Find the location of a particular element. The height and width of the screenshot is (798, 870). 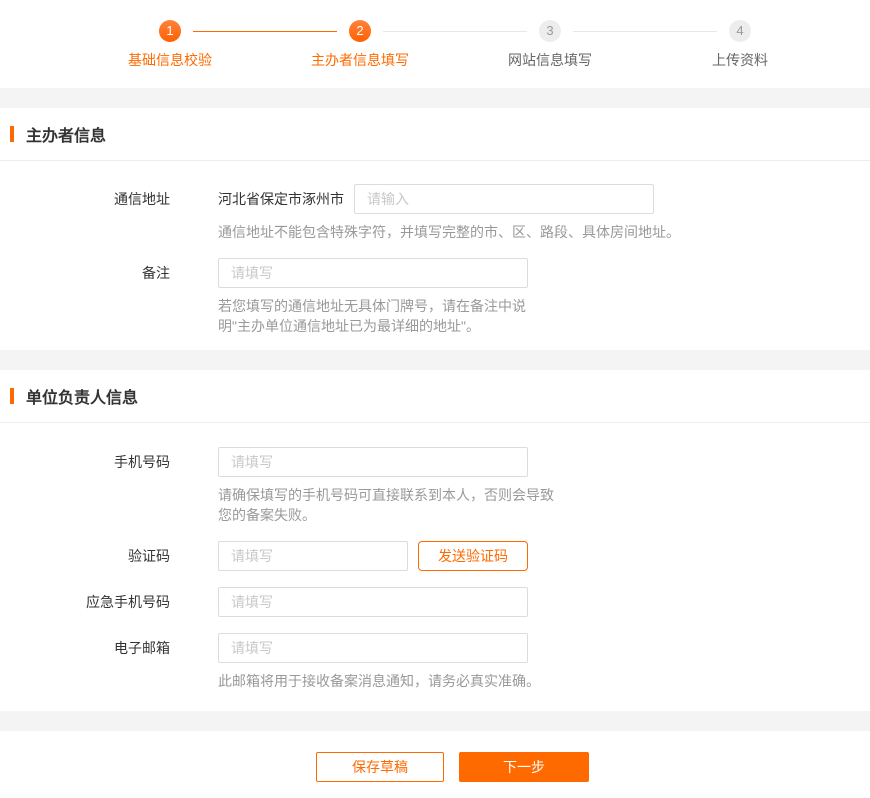

step-4-circle: 4 is located at coordinates (740, 31).